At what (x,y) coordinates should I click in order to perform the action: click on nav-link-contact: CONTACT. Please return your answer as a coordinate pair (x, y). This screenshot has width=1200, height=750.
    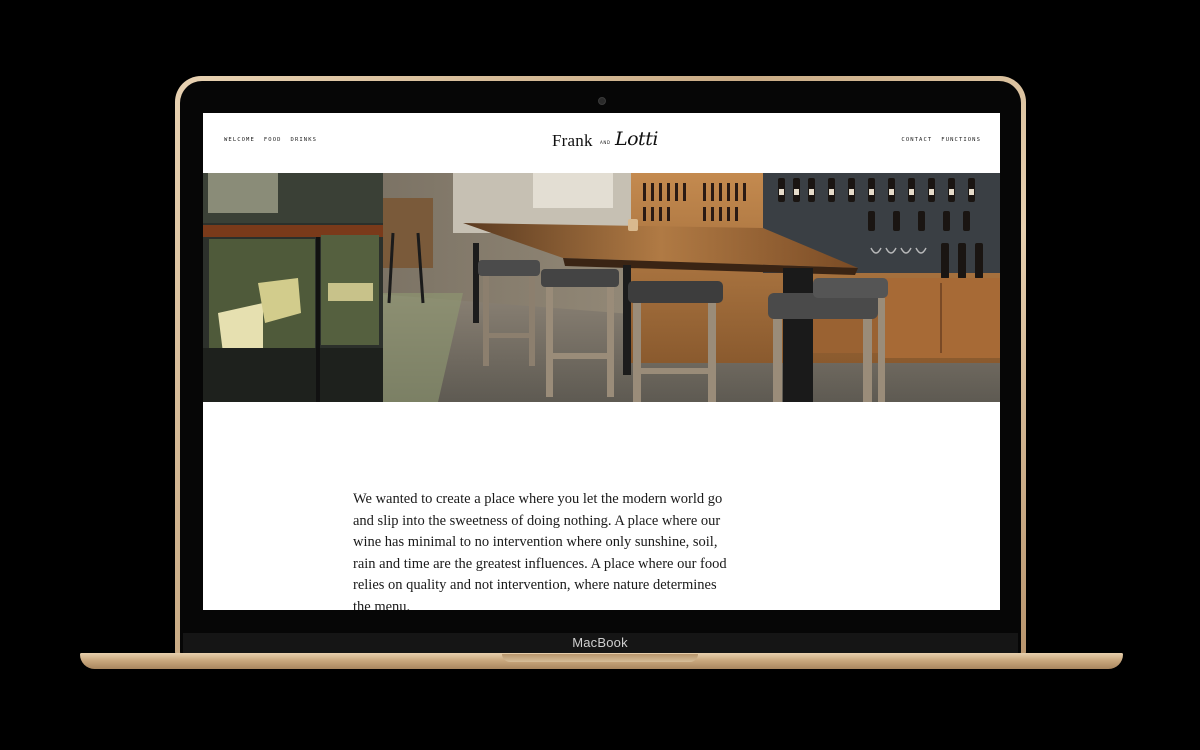
    Looking at the image, I should click on (916, 140).